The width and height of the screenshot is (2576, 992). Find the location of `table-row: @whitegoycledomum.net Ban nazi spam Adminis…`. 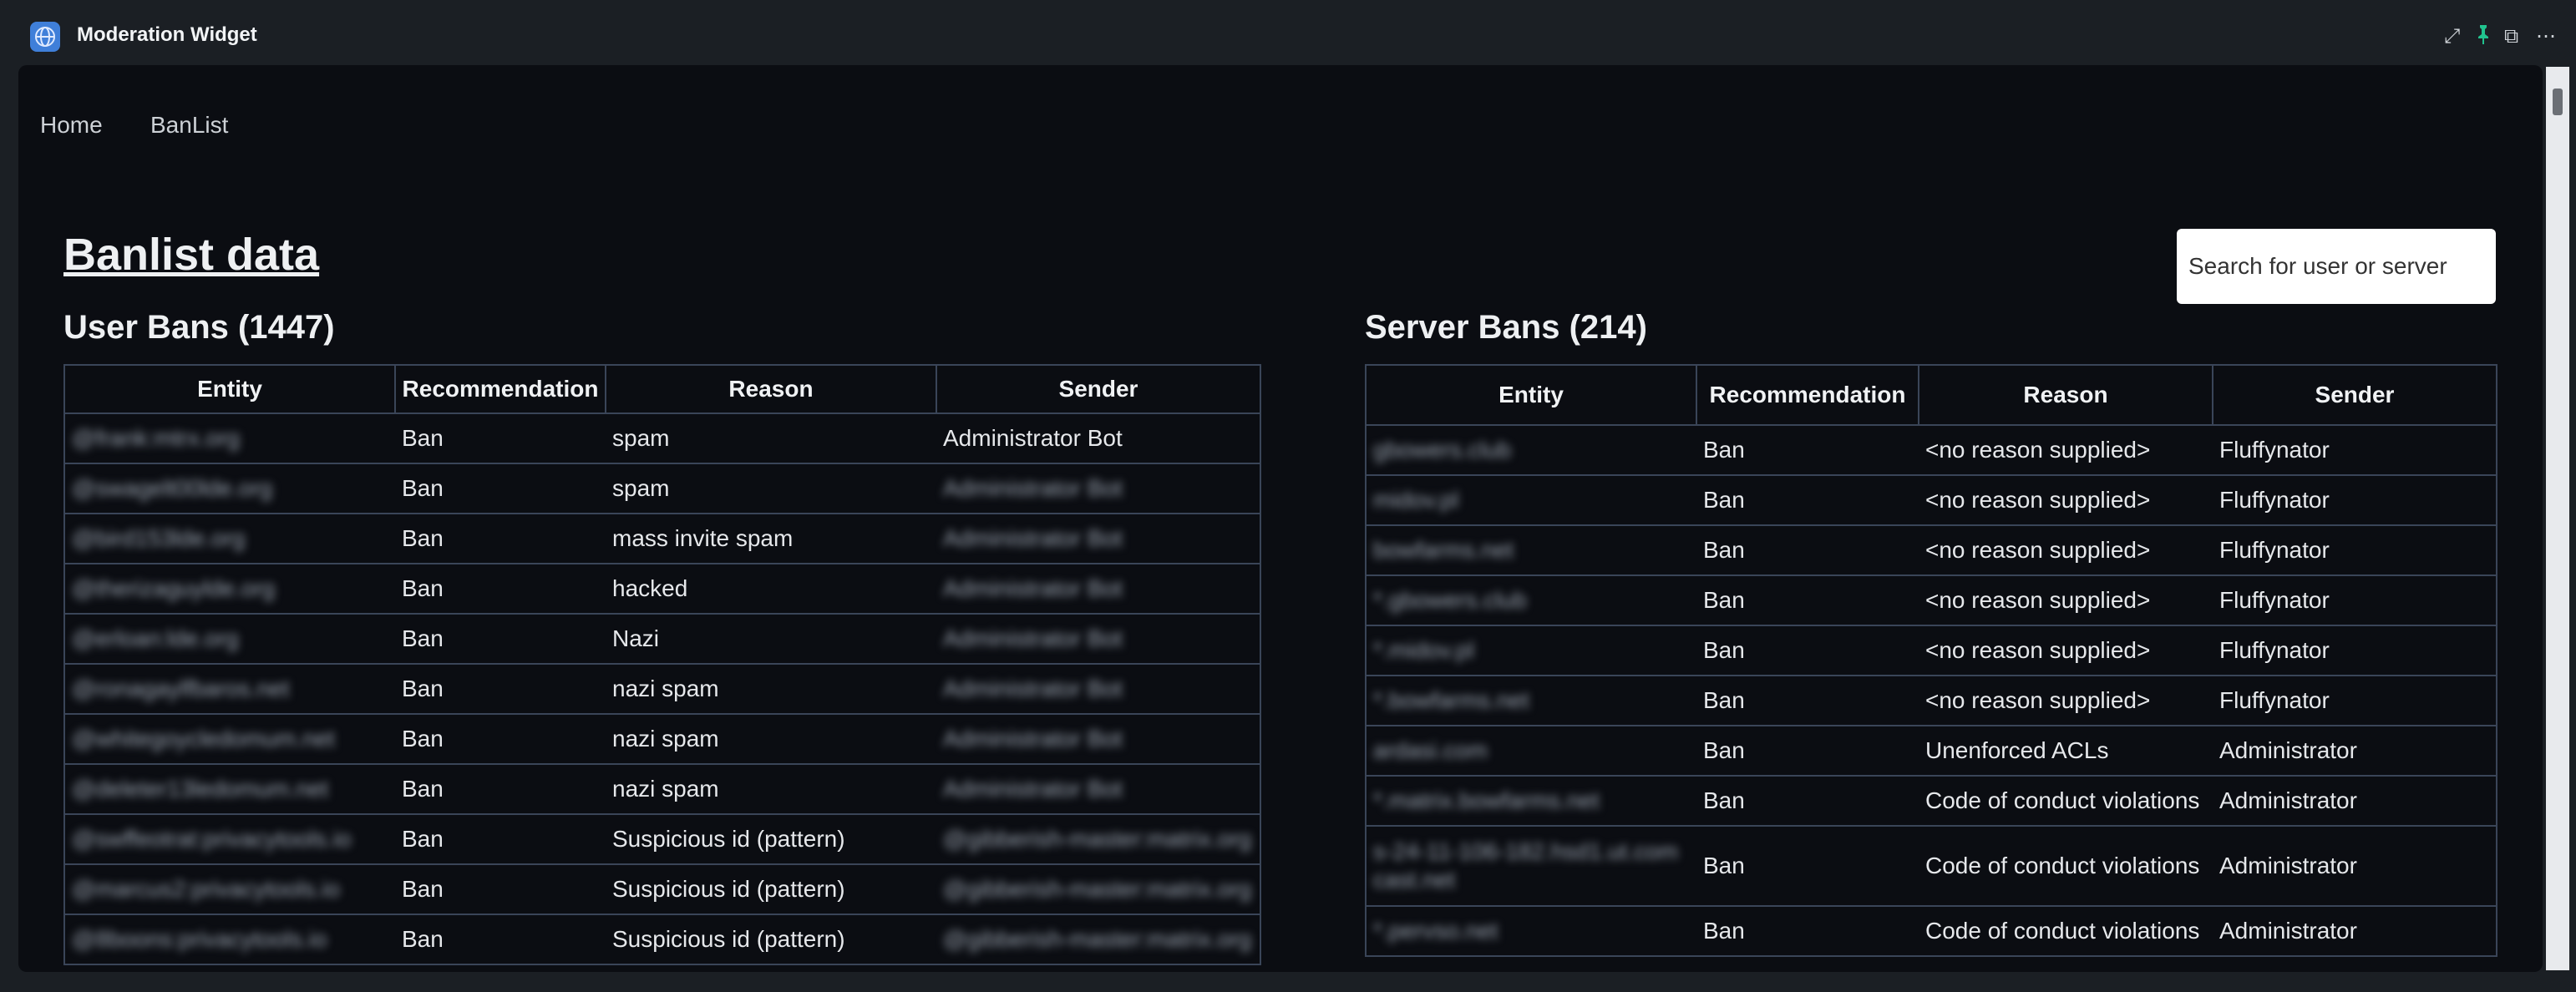

table-row: @whitegoycledomum.net Ban nazi spam Adminis… is located at coordinates (662, 739).